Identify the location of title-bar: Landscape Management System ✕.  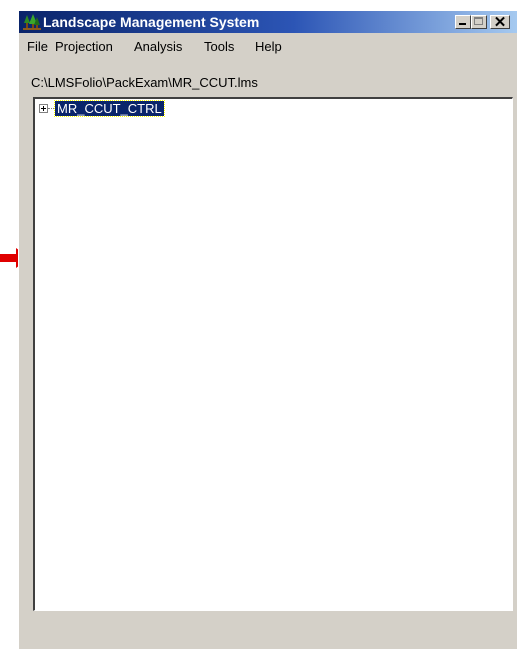
(268, 22).